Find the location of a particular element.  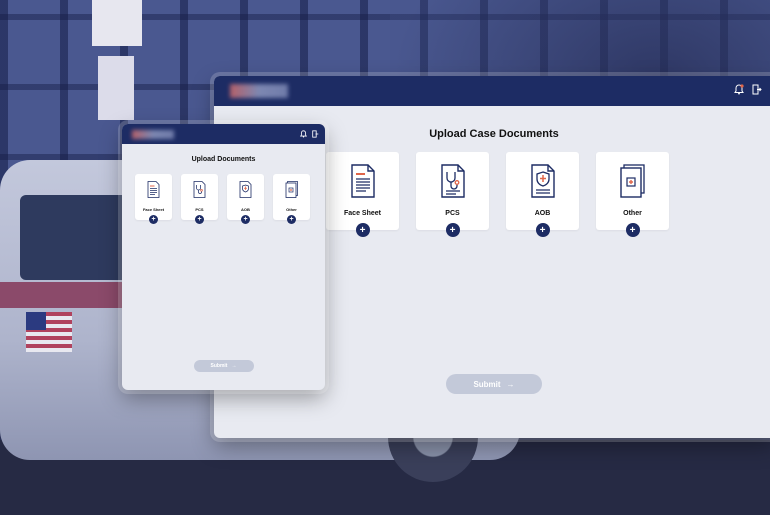

street-sign is located at coordinates (117, 23).